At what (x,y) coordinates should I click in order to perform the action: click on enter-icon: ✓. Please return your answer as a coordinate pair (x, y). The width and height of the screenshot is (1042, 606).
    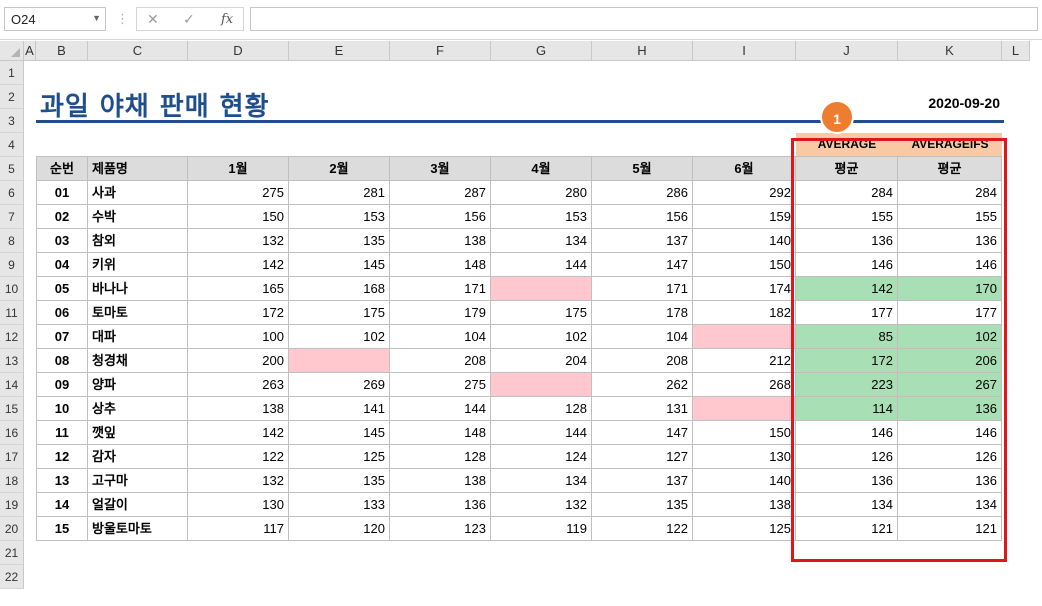
    Looking at the image, I should click on (189, 19).